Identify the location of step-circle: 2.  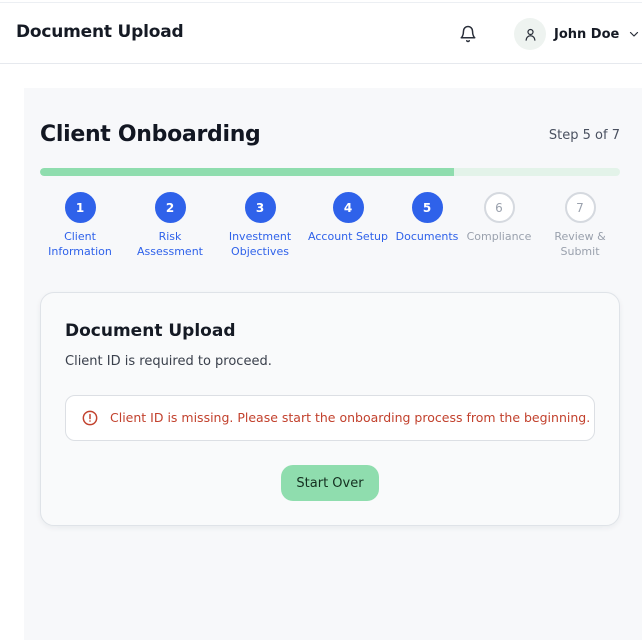
(170, 207).